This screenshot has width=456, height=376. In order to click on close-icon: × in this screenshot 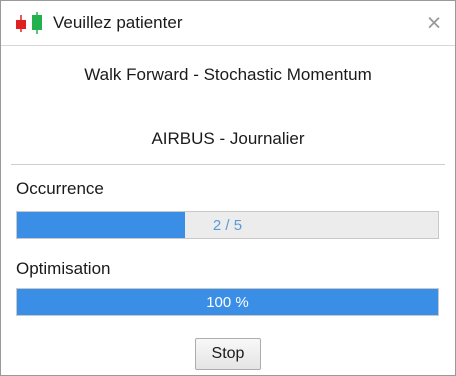, I will do `click(434, 23)`.